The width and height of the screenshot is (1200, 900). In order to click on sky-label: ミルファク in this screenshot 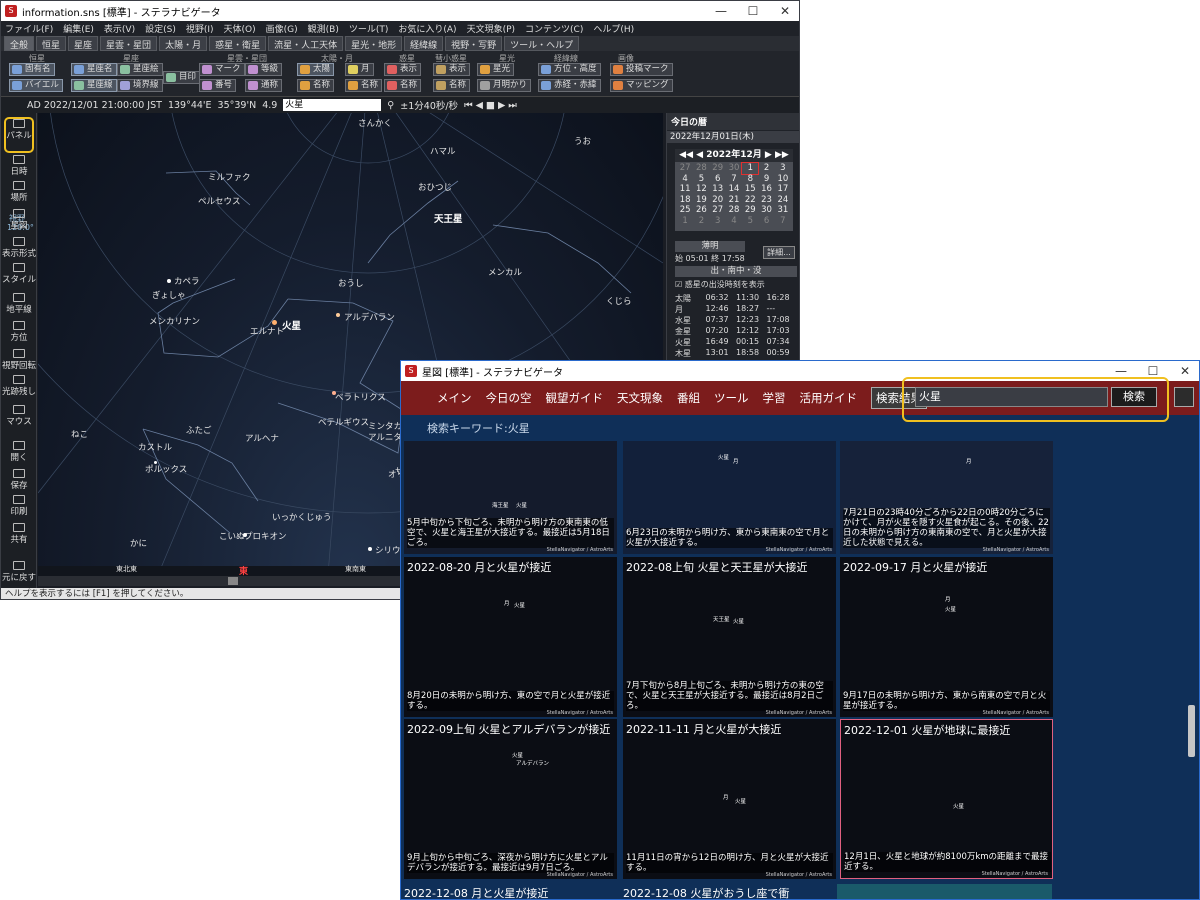, I will do `click(229, 177)`.